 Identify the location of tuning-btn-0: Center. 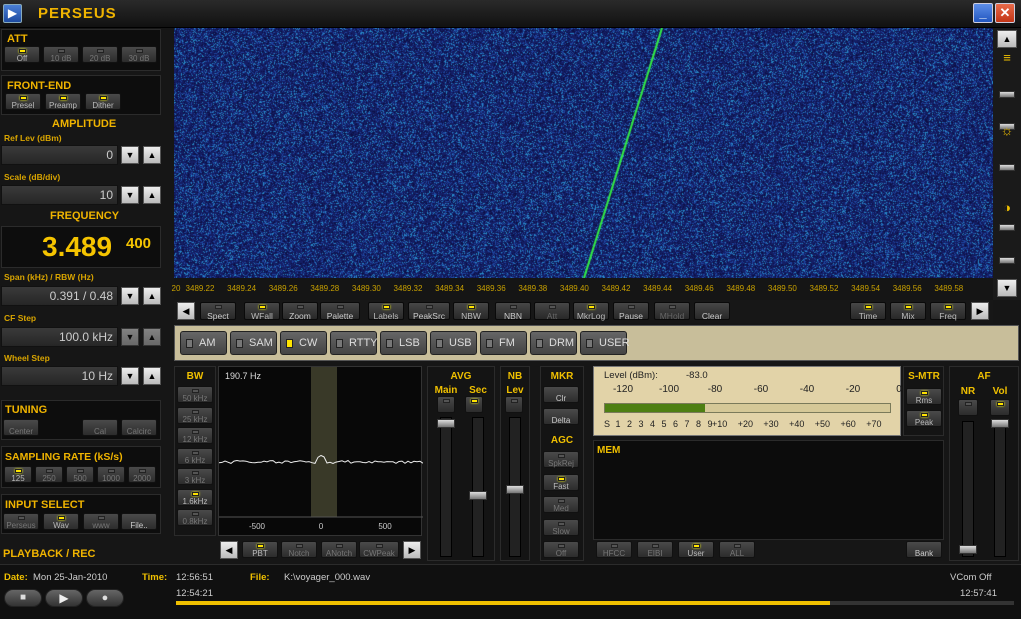
(21, 427).